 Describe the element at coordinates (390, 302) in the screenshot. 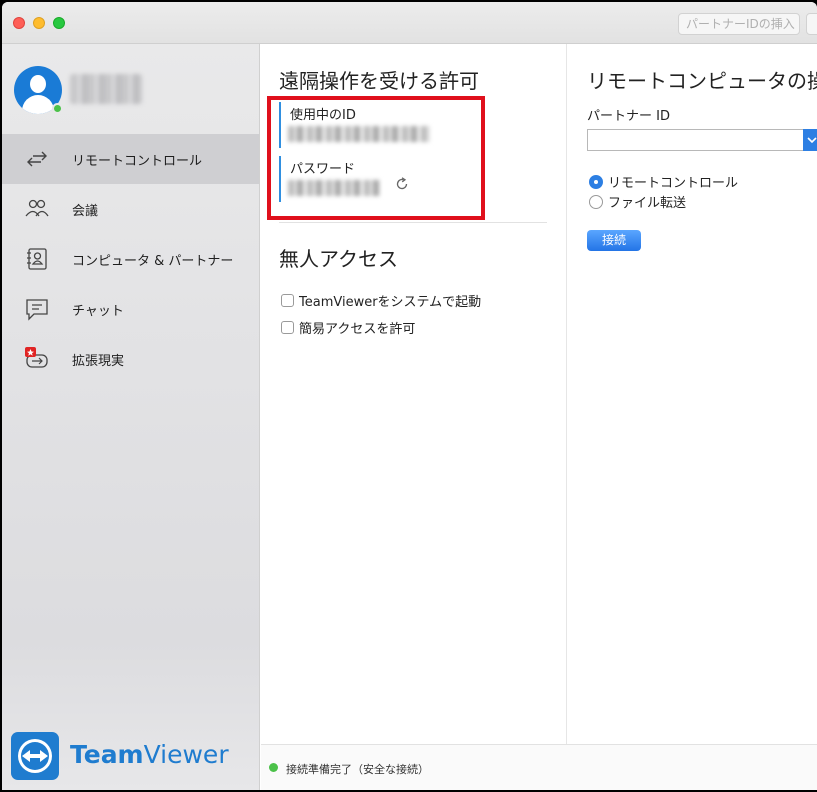

I see `start-with-system-label: TeamViewerをシステムで起動` at that location.